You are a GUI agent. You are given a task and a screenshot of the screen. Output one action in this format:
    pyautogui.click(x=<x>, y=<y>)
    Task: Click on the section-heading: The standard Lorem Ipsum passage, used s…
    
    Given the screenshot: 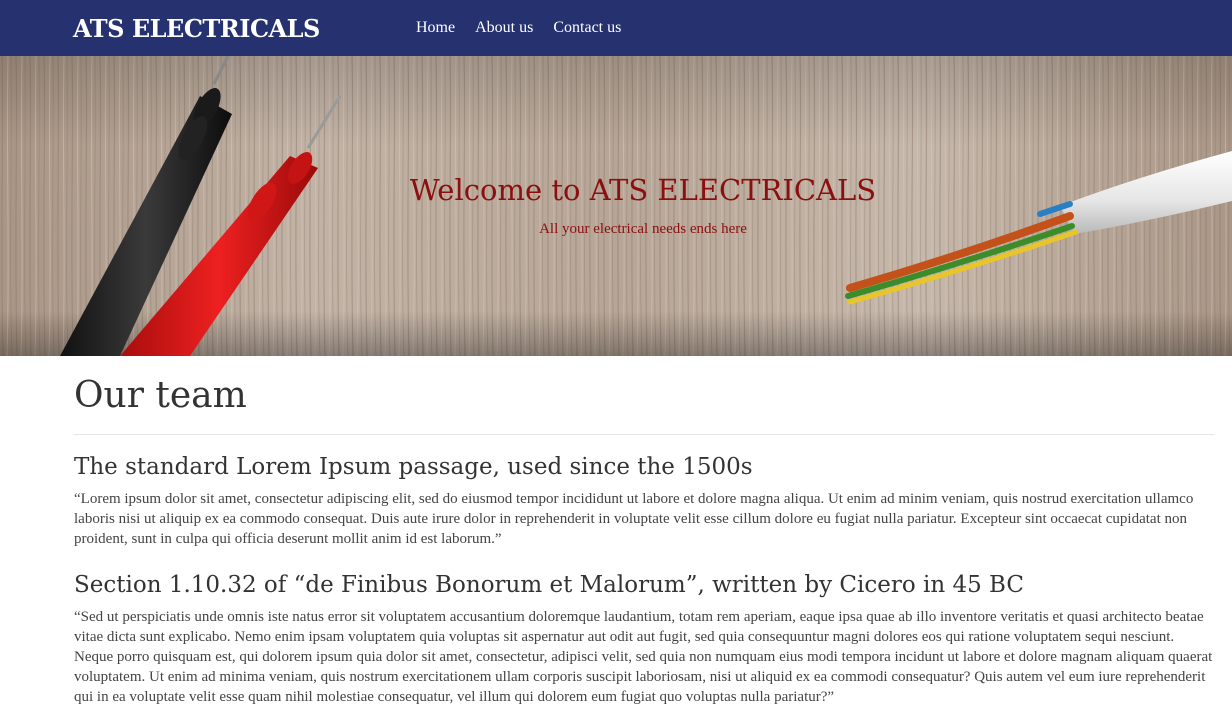 What is the action you would take?
    pyautogui.click(x=413, y=467)
    